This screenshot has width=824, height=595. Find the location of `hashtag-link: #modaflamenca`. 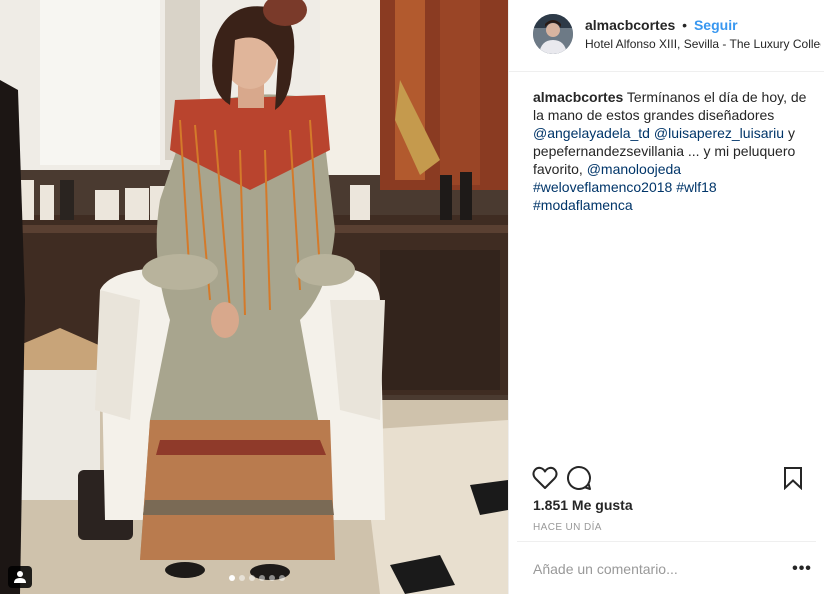

hashtag-link: #modaflamenca is located at coordinates (583, 205).